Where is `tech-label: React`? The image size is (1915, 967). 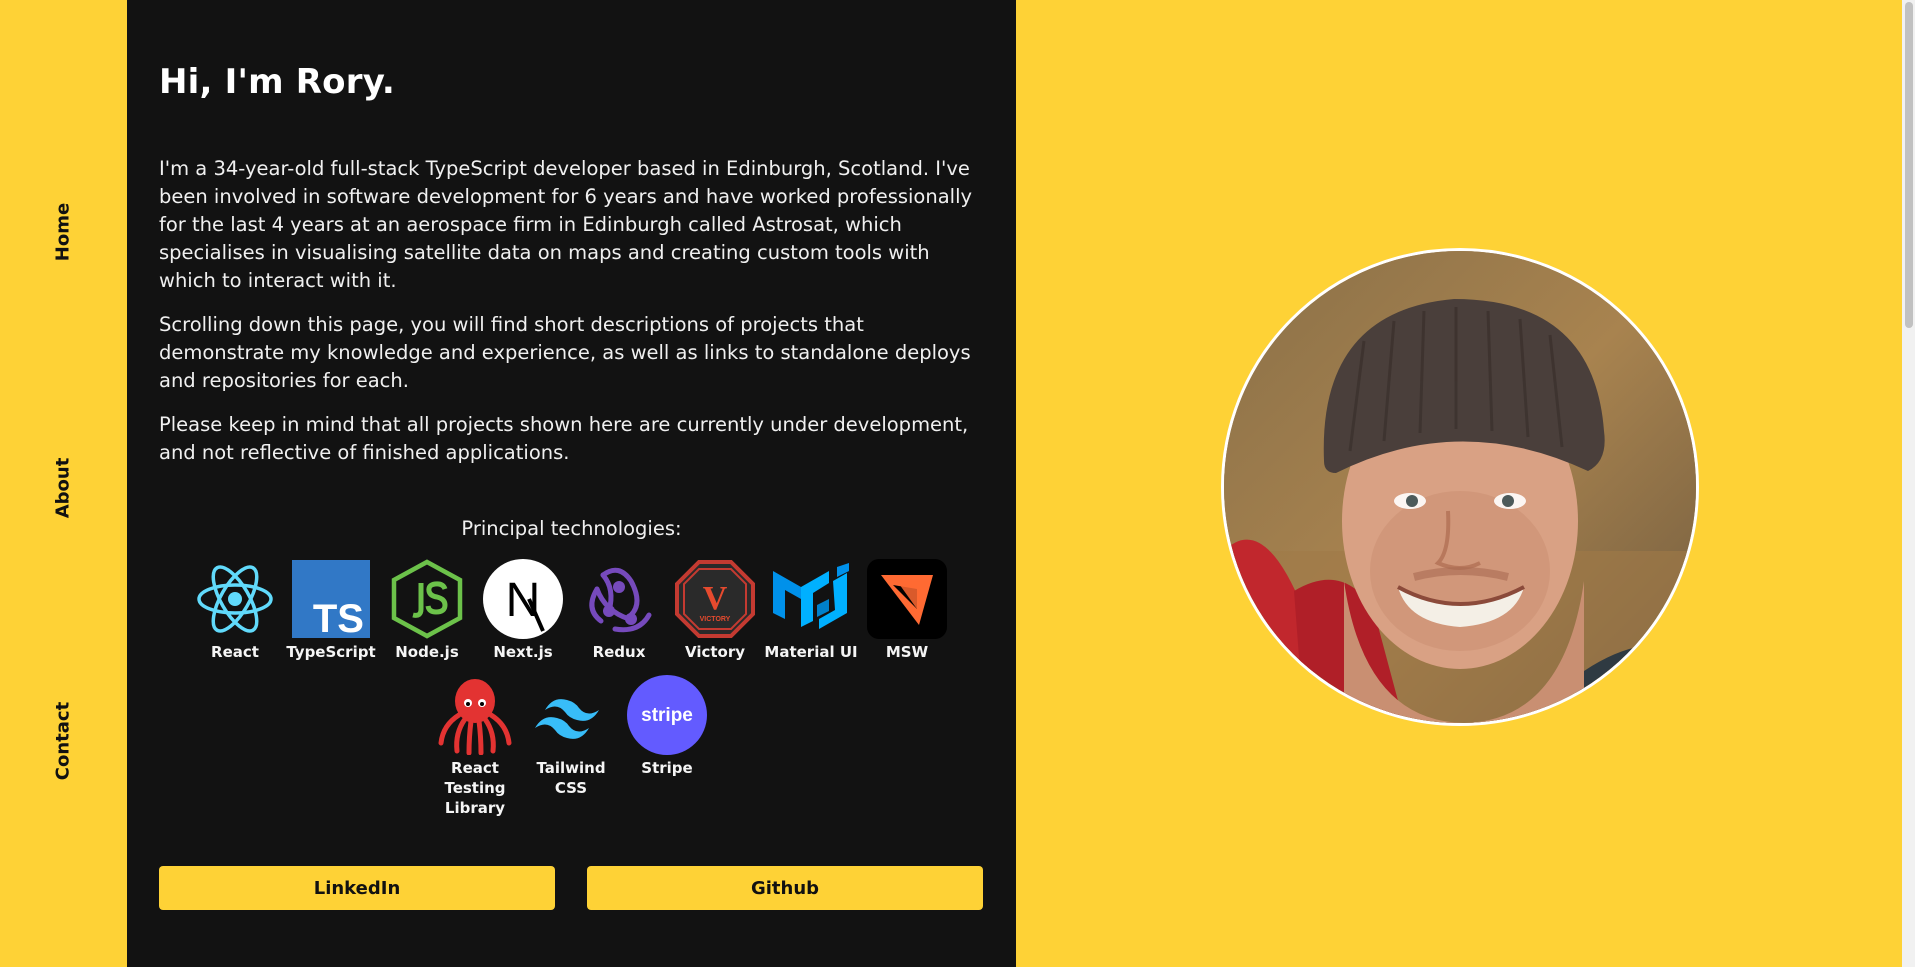
tech-label: React is located at coordinates (235, 652).